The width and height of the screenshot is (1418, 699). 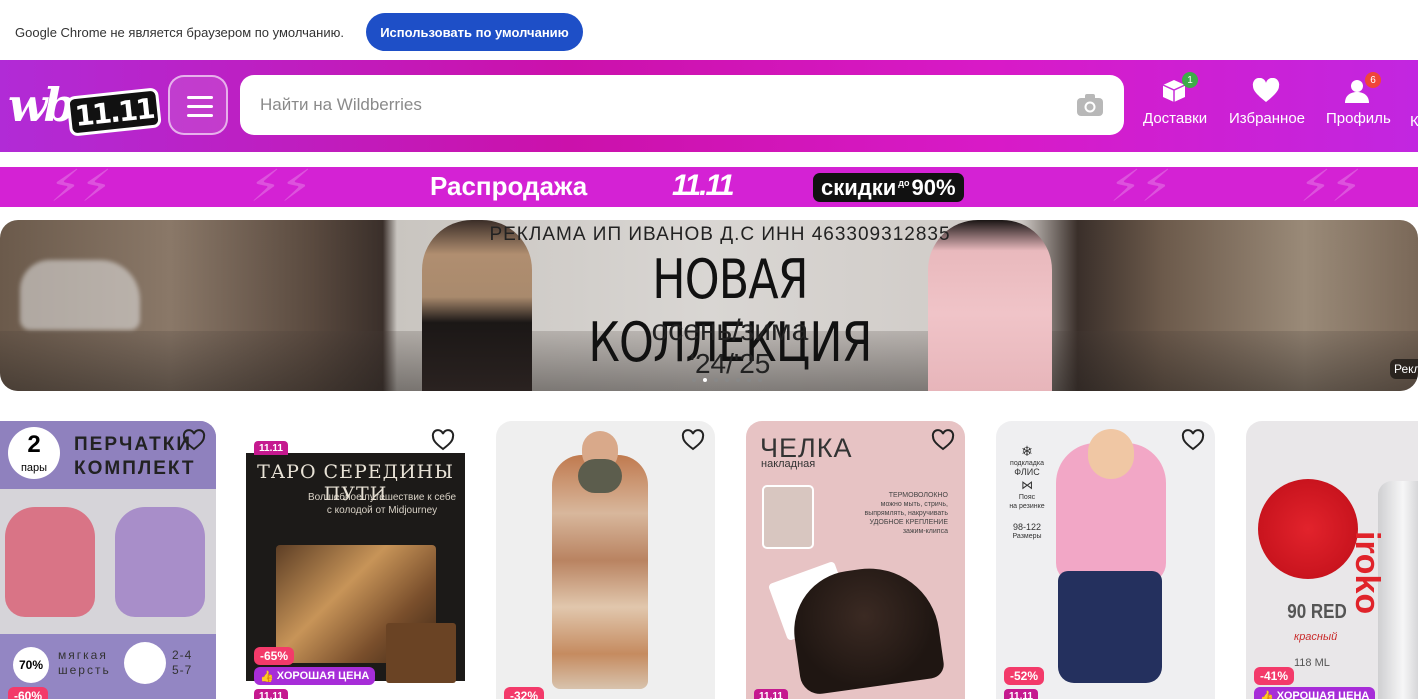 What do you see at coordinates (80, 295) in the screenshot?
I see `background-car` at bounding box center [80, 295].